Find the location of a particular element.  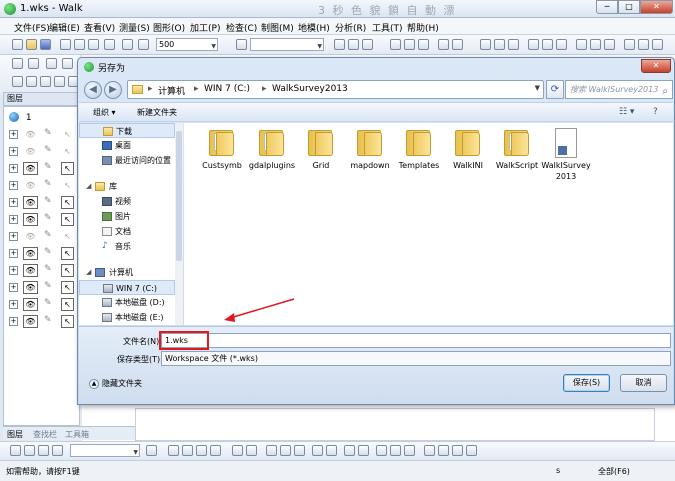

bottom-tool-16-icon is located at coordinates (331, 450).